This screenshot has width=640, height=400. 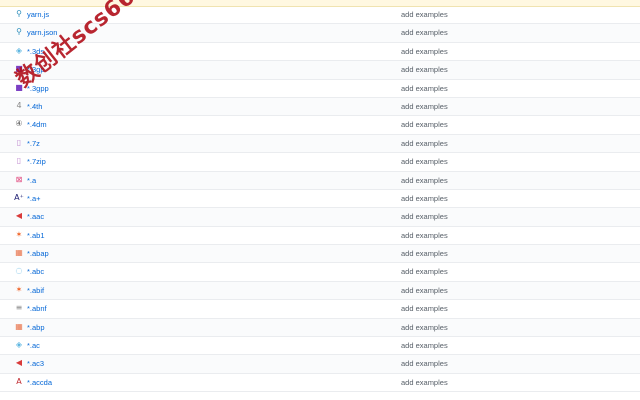 What do you see at coordinates (320, 383) in the screenshot?
I see `file-row: A *.accda add examples` at bounding box center [320, 383].